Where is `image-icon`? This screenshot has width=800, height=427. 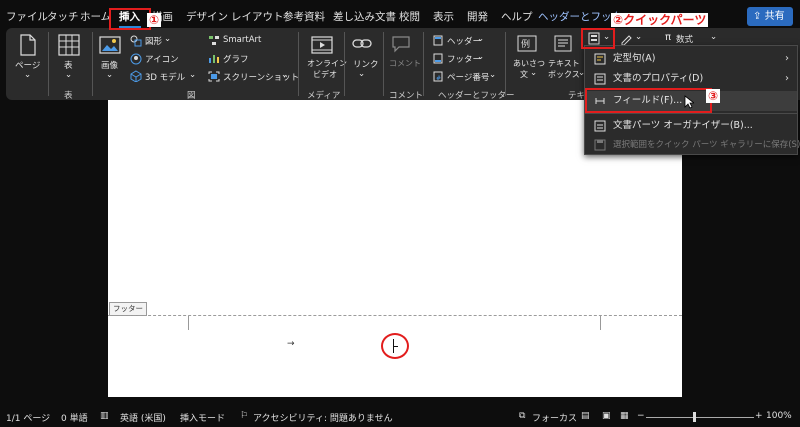
image-icon is located at coordinates (110, 45).